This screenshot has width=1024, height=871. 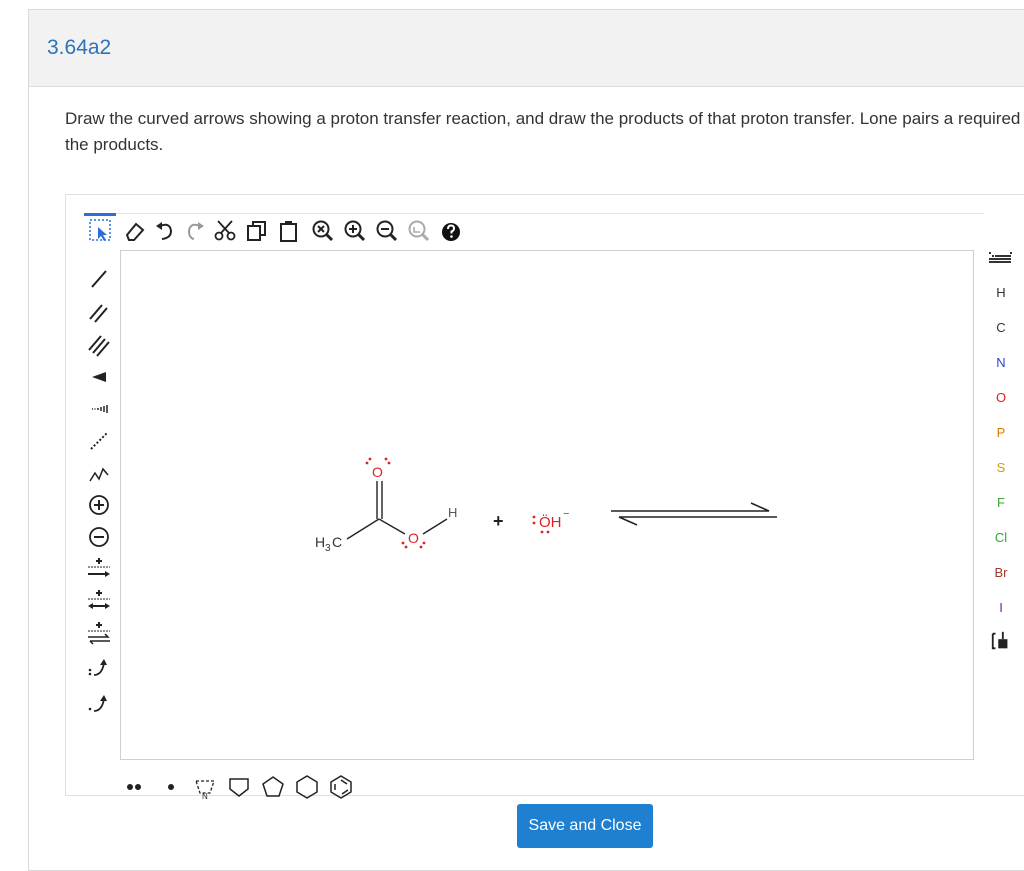 What do you see at coordinates (165, 231) in the screenshot?
I see `undo-icon` at bounding box center [165, 231].